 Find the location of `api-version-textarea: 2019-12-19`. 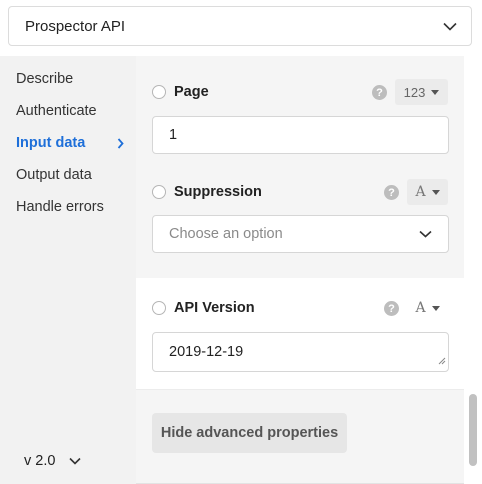

api-version-textarea: 2019-12-19 is located at coordinates (300, 352).